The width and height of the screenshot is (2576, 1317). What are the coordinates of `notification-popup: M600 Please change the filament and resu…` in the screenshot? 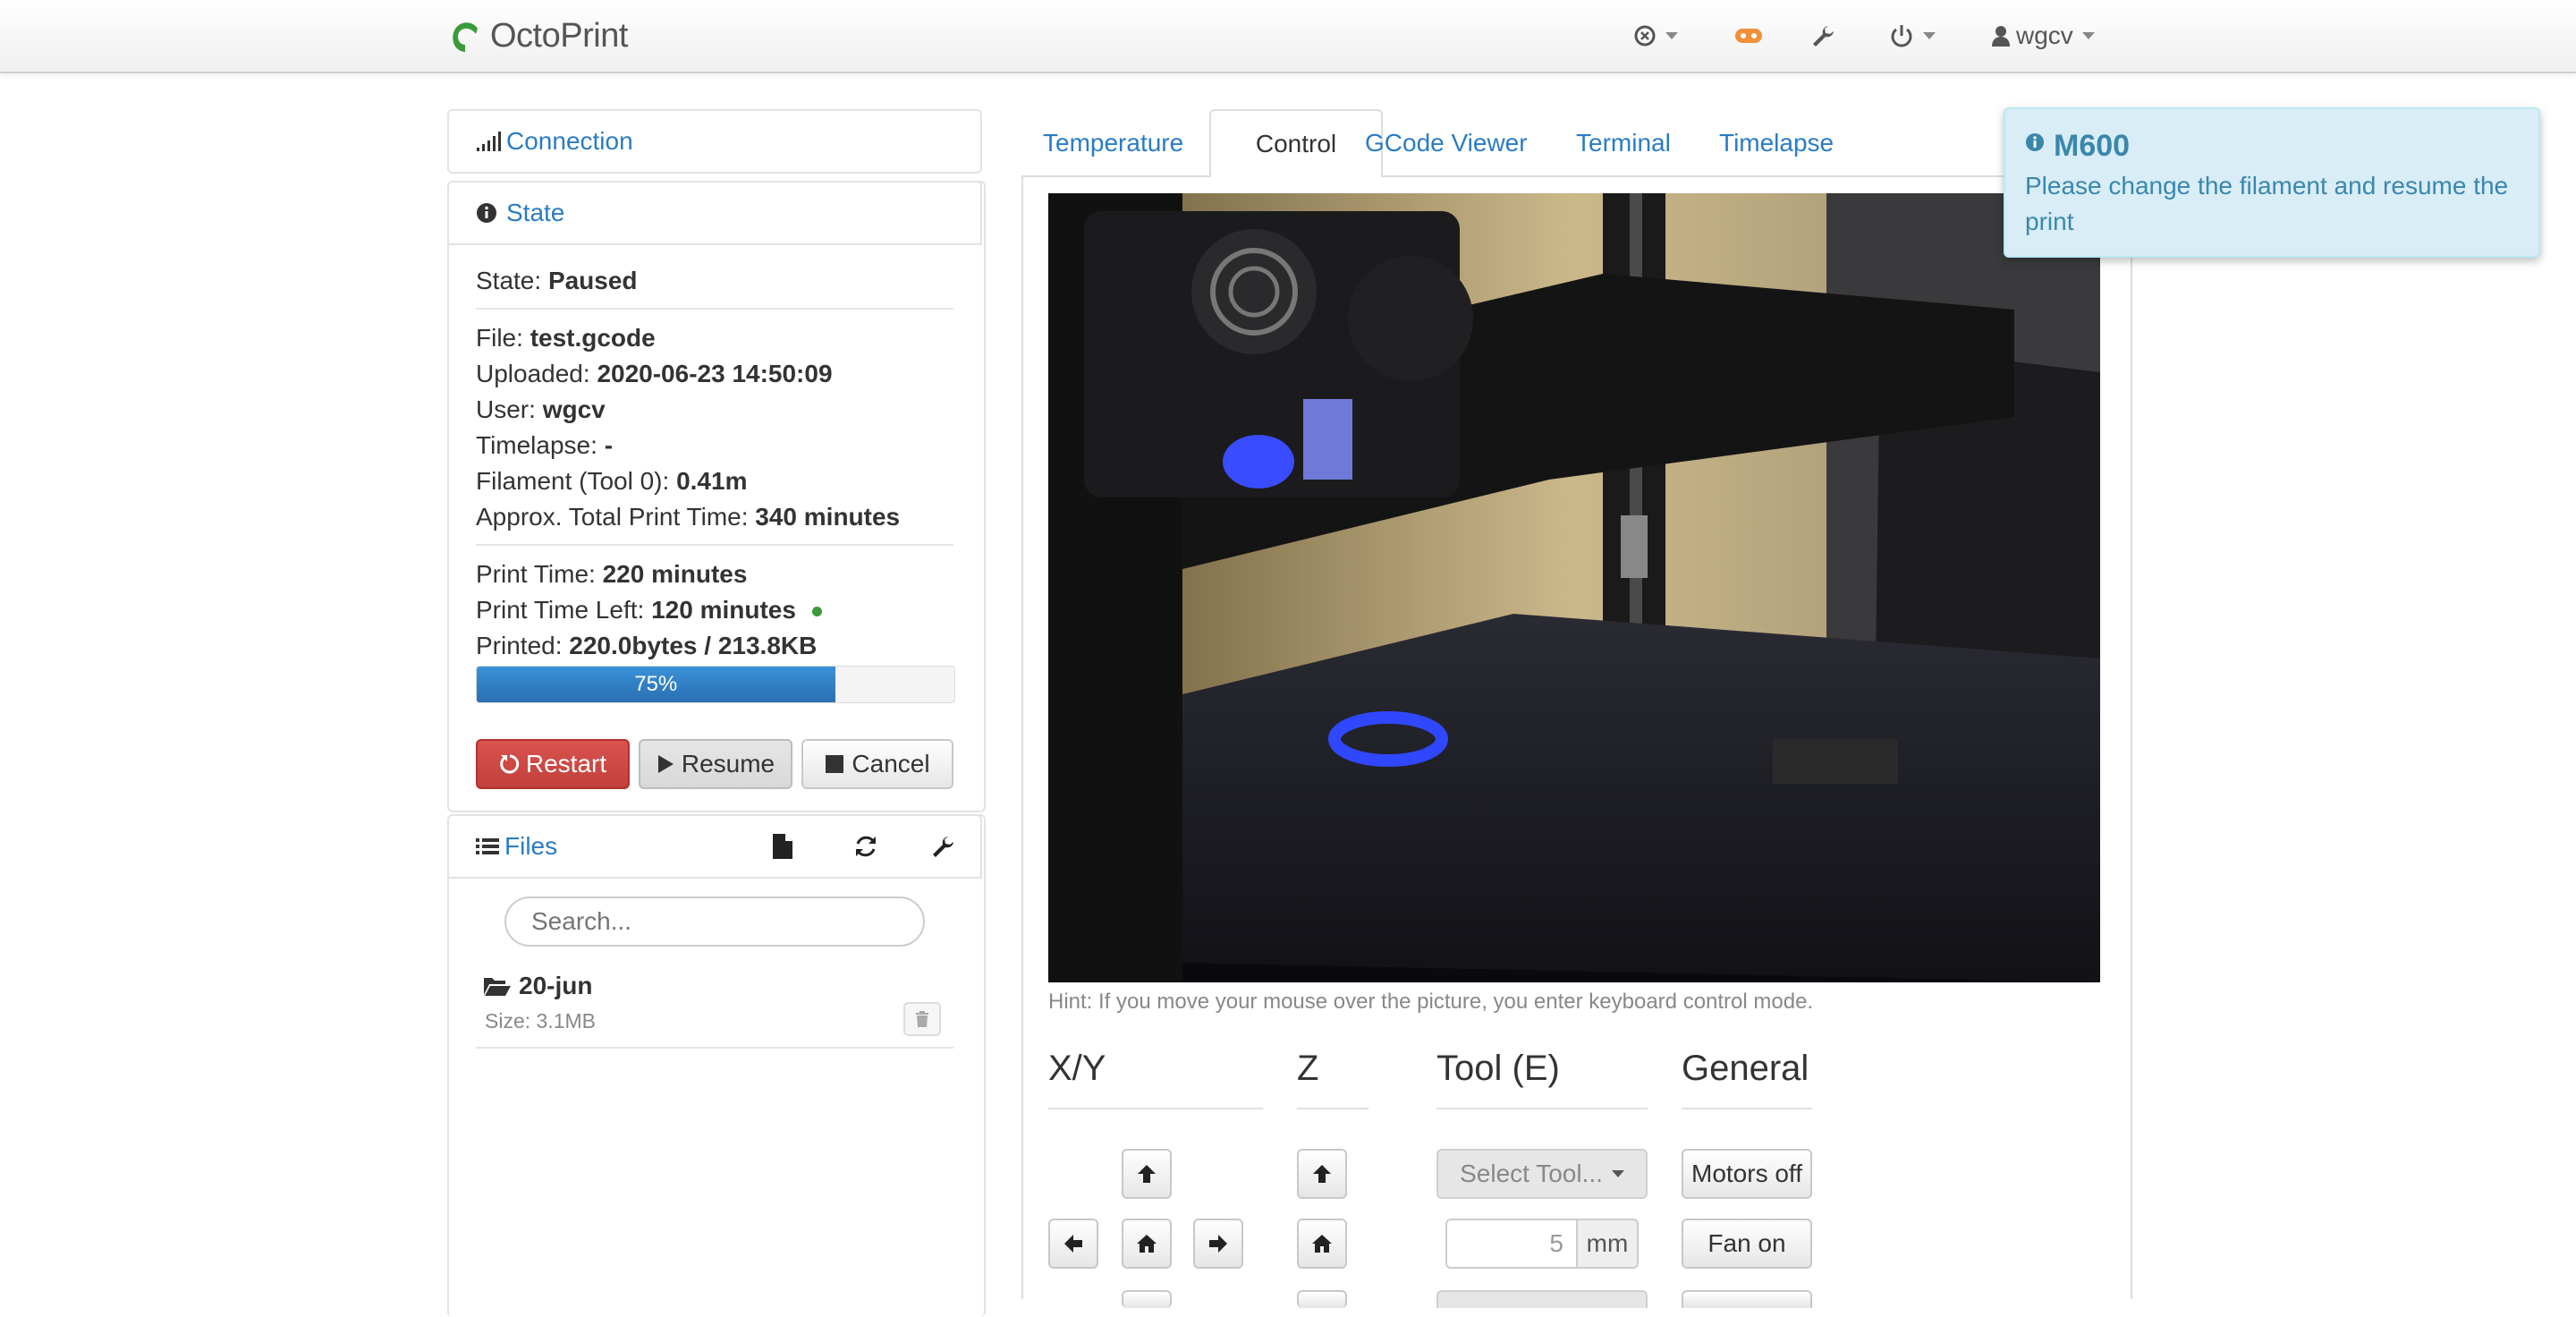 It's located at (2272, 182).